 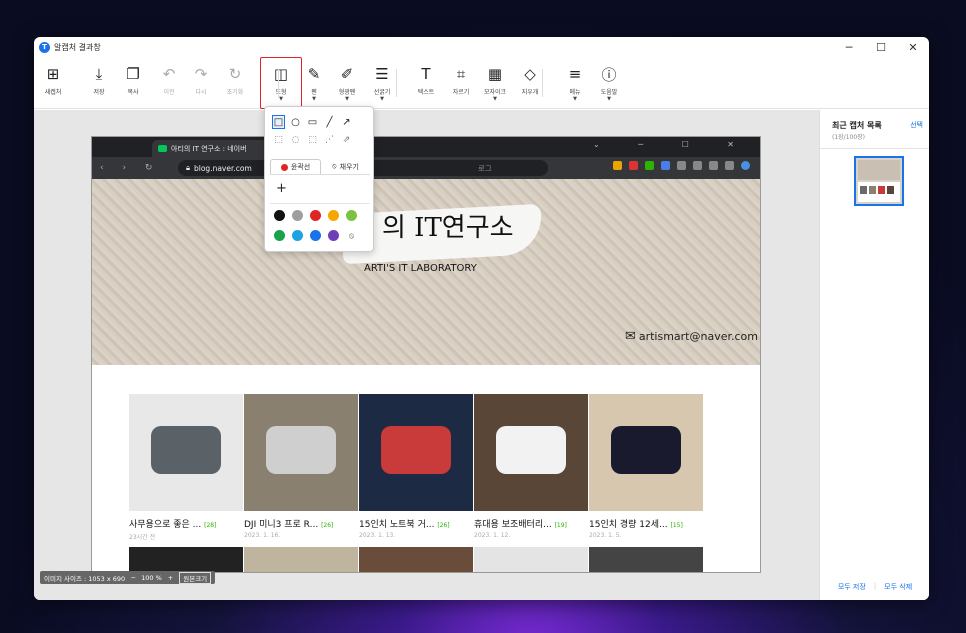 I want to click on pen-label: 펜, so click(x=314, y=92).